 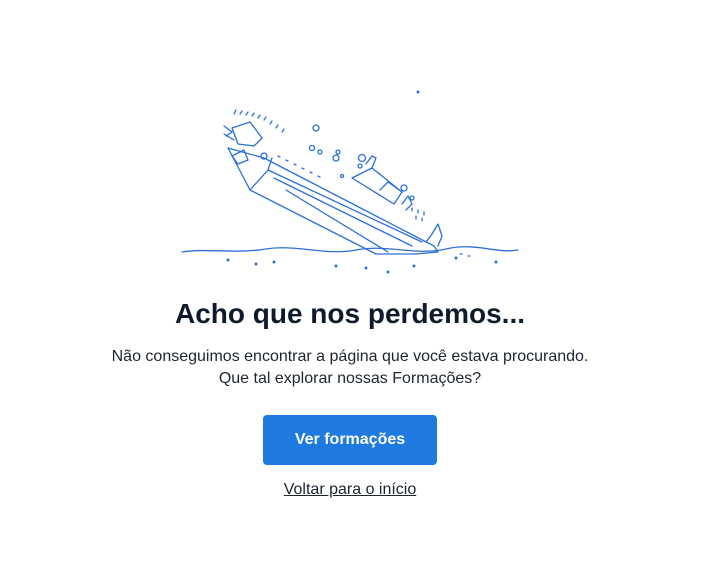 I want to click on message-line-2: Que tal explorar nossas Formações?, so click(x=350, y=378).